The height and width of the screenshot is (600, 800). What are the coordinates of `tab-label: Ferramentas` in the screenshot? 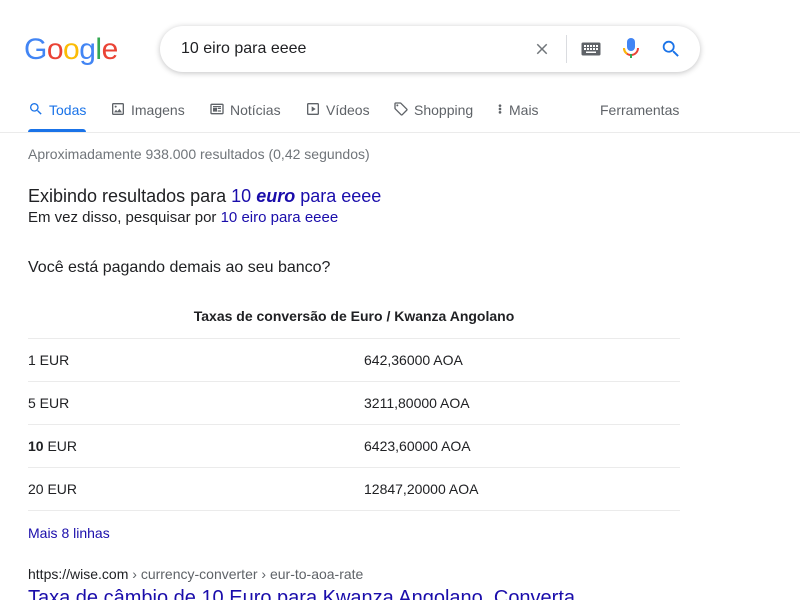 It's located at (640, 110).